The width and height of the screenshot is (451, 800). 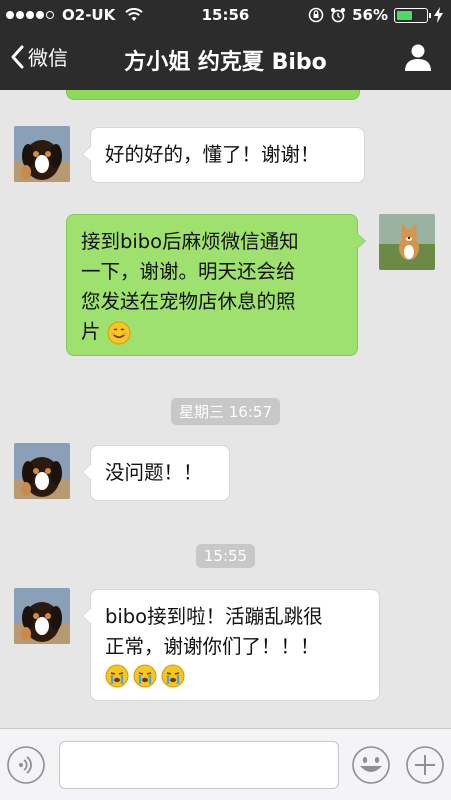 What do you see at coordinates (214, 616) in the screenshot?
I see `message-line: bibo接到啦！活蹦乱跳很` at bounding box center [214, 616].